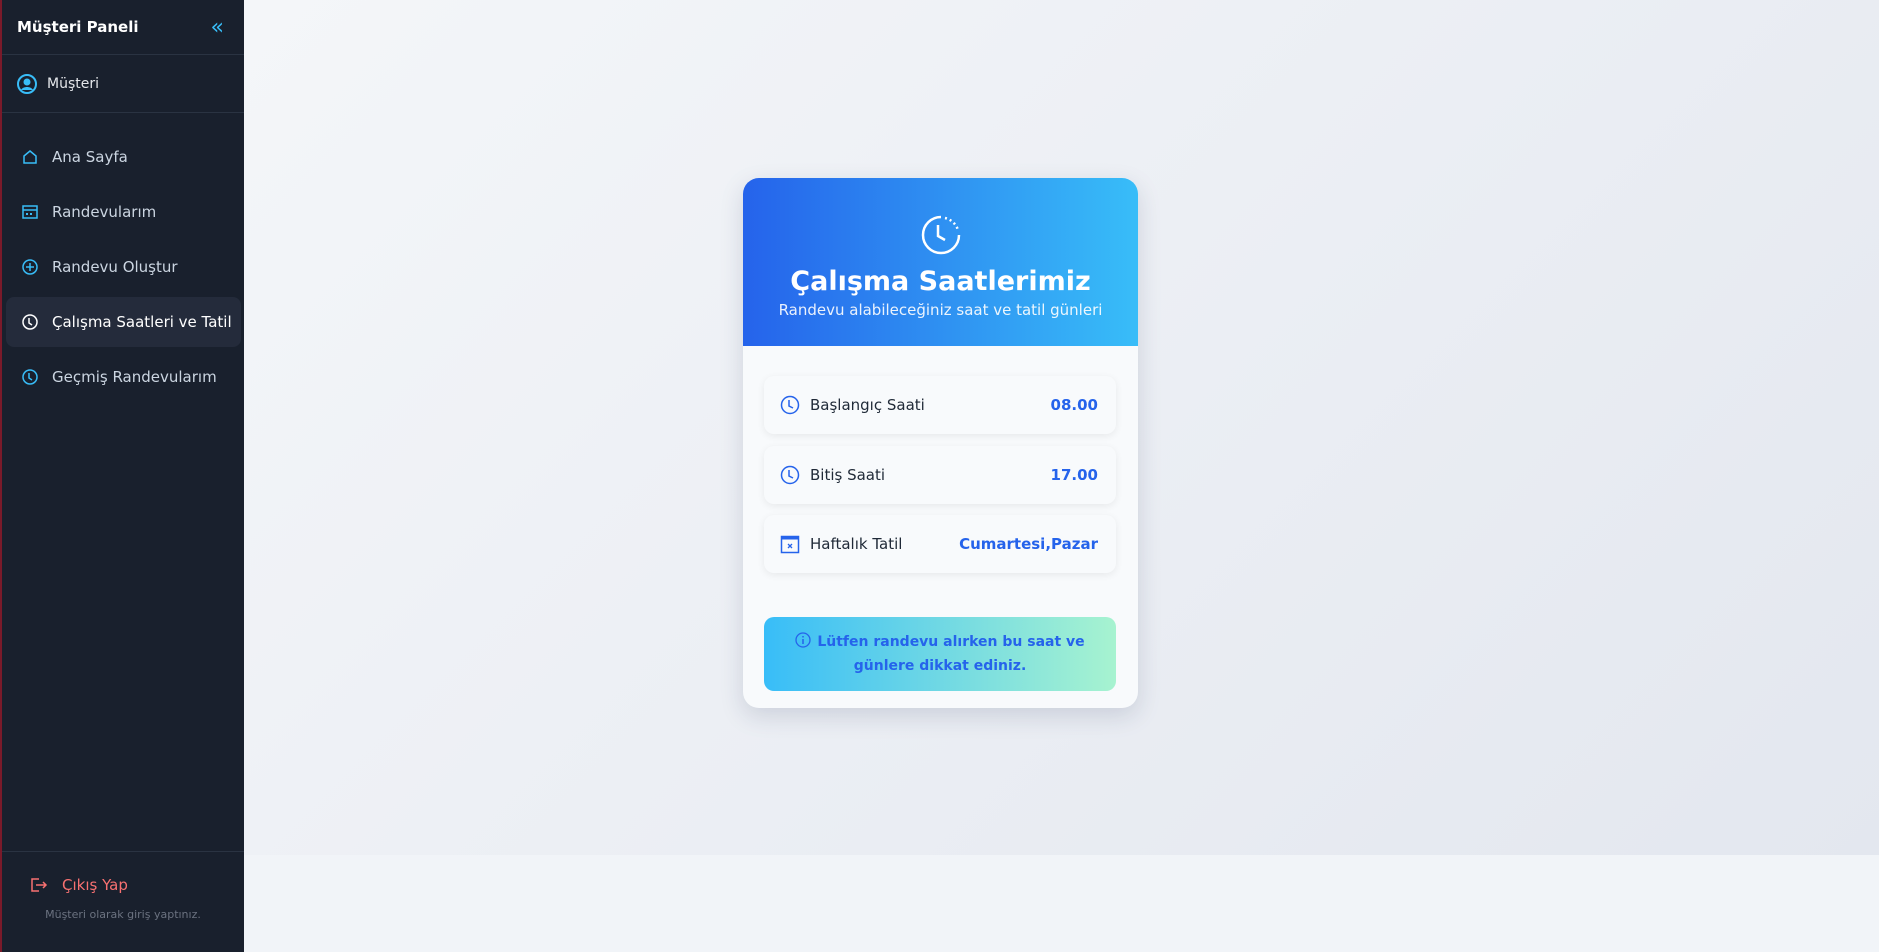 The width and height of the screenshot is (1879, 952). I want to click on logout-button: Çıkış Yap, so click(123, 873).